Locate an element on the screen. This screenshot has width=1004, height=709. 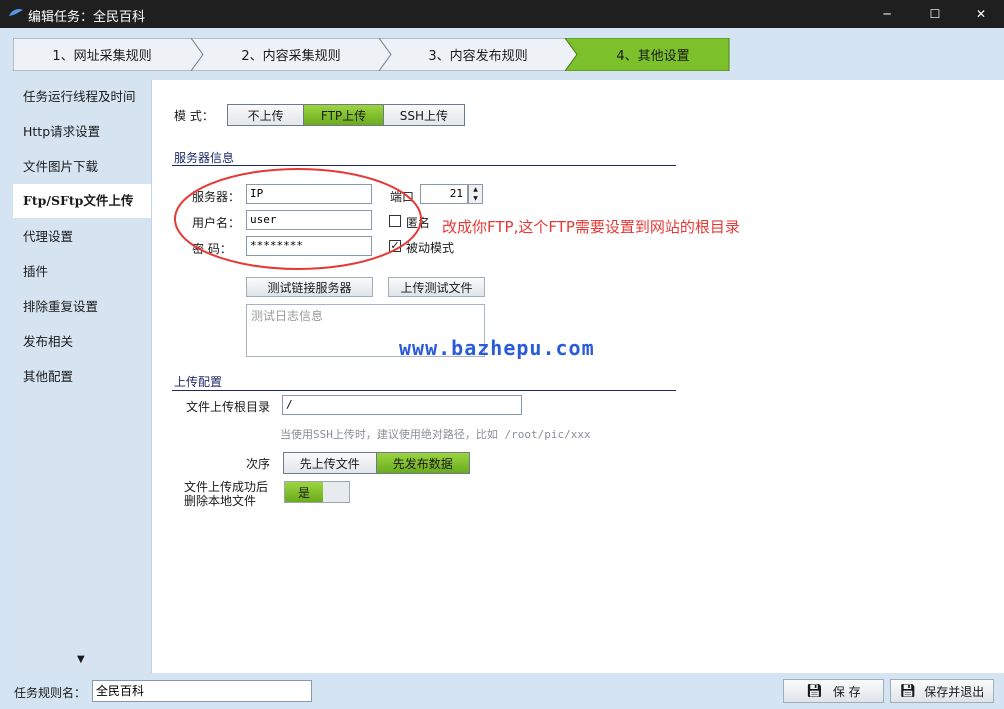
step-label: 2、内容采集规则 is located at coordinates (291, 56).